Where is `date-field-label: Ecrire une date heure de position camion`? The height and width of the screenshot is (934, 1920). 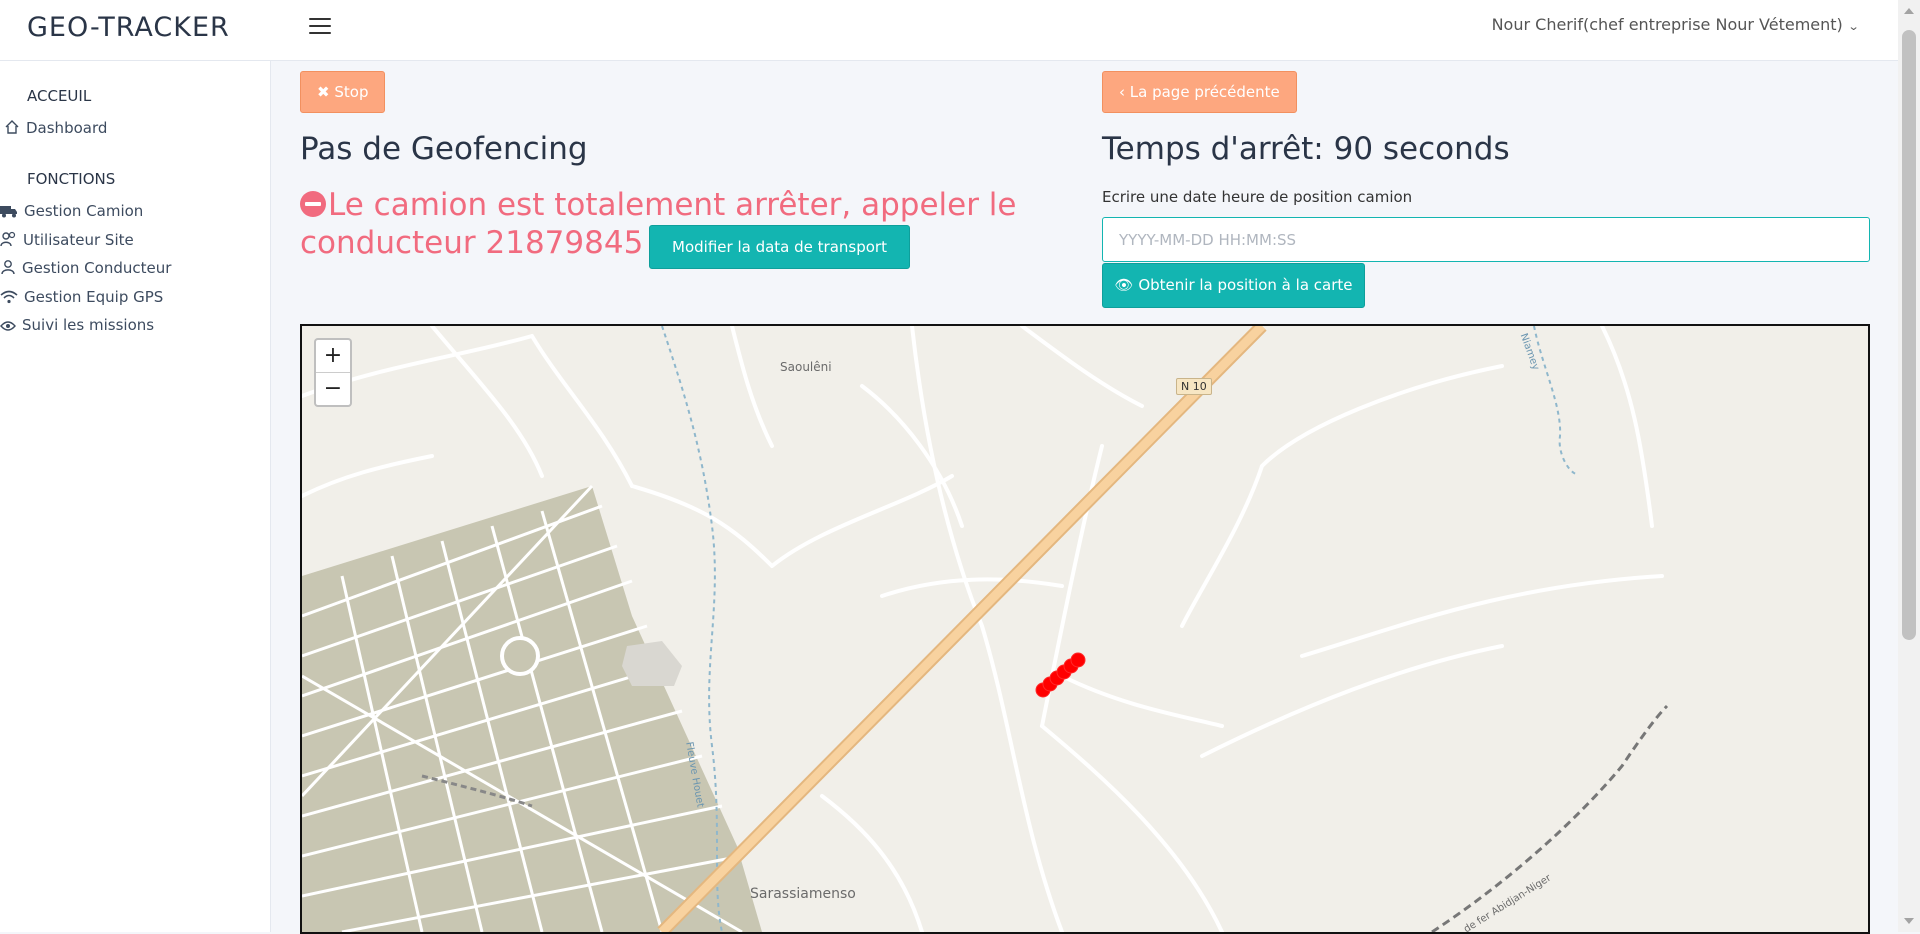 date-field-label: Ecrire une date heure de position camion is located at coordinates (1257, 197).